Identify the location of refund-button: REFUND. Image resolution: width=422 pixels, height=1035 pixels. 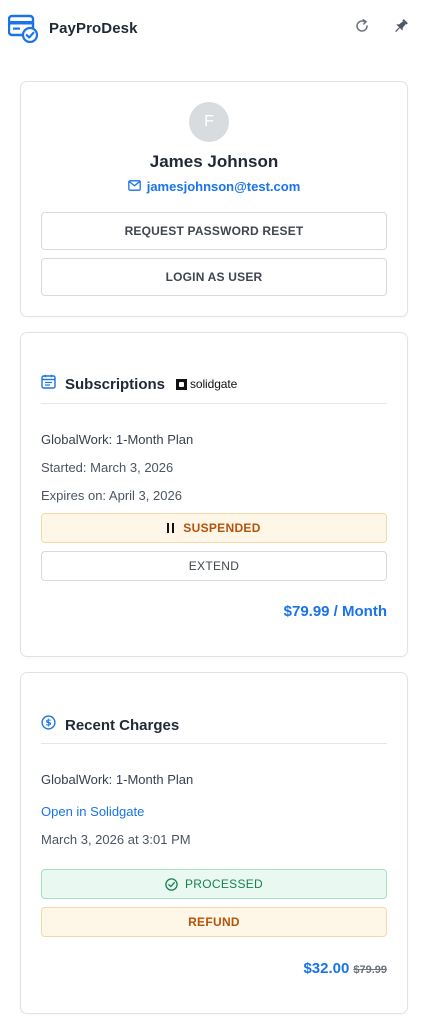
(214, 922).